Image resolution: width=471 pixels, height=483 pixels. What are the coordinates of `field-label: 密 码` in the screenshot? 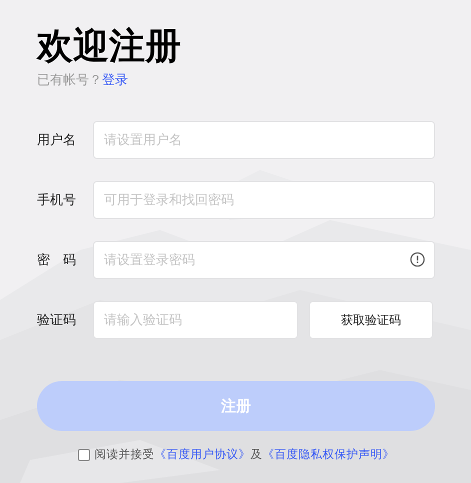 It's located at (57, 260).